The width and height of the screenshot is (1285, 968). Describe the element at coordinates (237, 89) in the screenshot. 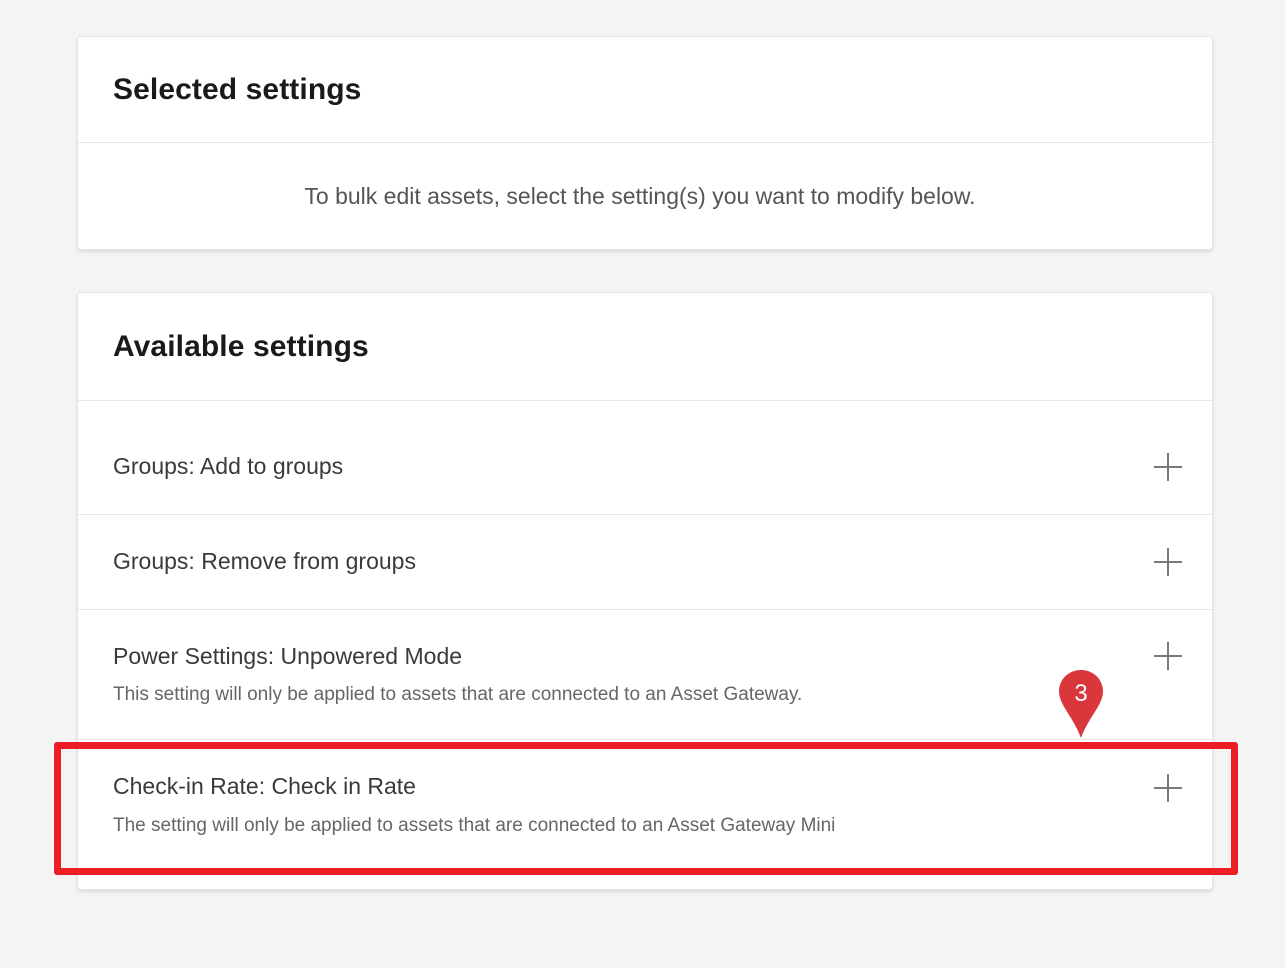

I see `selected-settings-title: Selected settings` at that location.